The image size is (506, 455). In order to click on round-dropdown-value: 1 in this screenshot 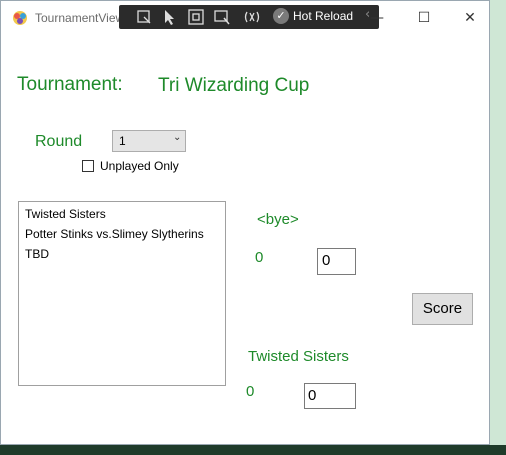, I will do `click(122, 141)`.